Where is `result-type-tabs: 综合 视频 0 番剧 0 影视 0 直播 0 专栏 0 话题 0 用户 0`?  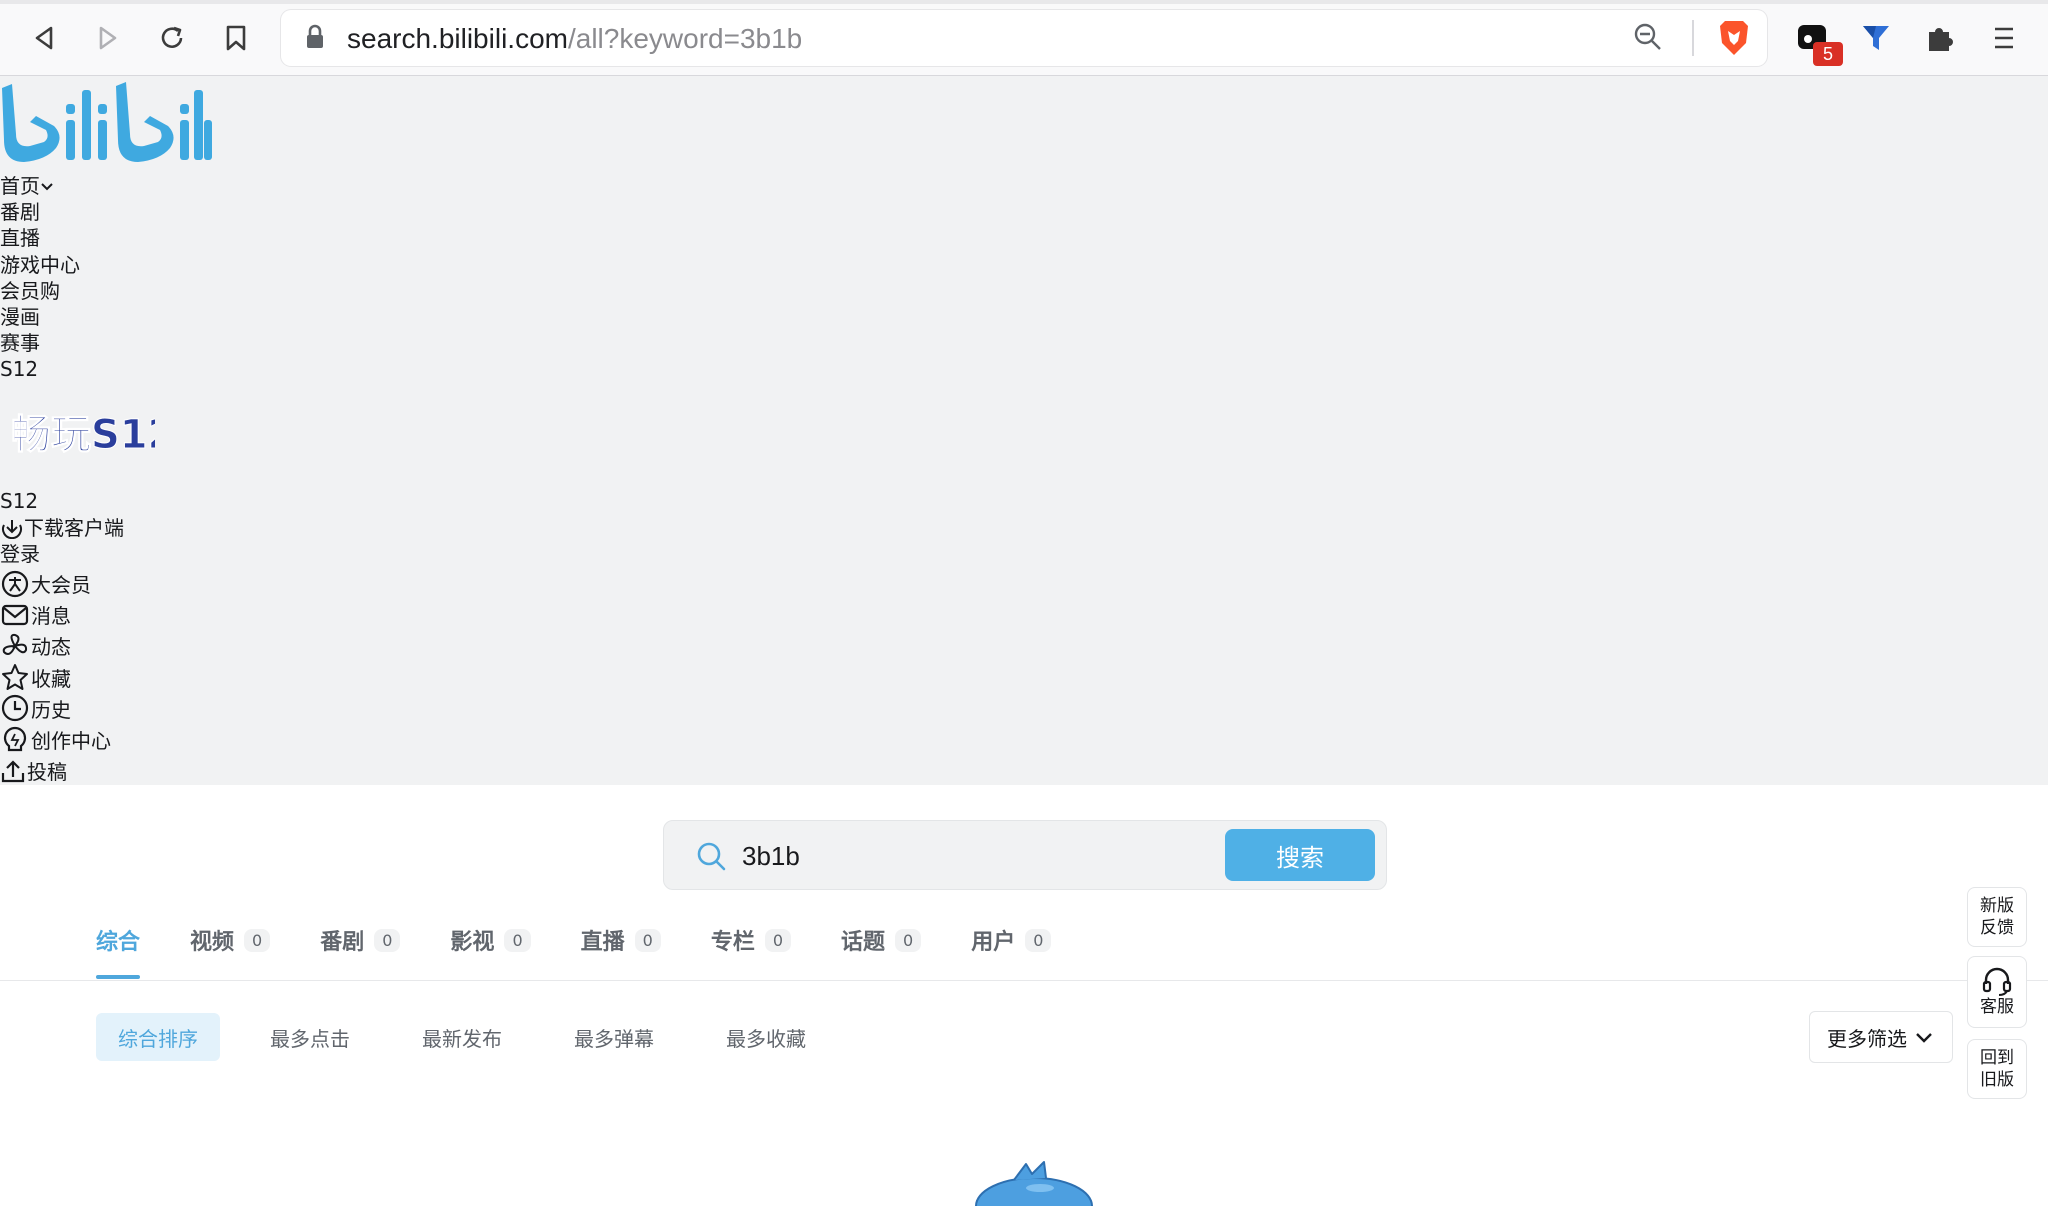 result-type-tabs: 综合 视频 0 番剧 0 影视 0 直播 0 专栏 0 话题 0 用户 0 is located at coordinates (598, 948).